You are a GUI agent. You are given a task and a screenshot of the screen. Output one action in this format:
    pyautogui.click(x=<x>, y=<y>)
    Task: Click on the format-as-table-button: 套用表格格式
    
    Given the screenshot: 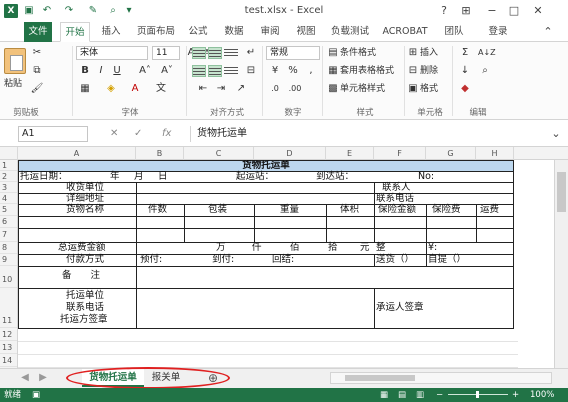 What is the action you would take?
    pyautogui.click(x=367, y=71)
    